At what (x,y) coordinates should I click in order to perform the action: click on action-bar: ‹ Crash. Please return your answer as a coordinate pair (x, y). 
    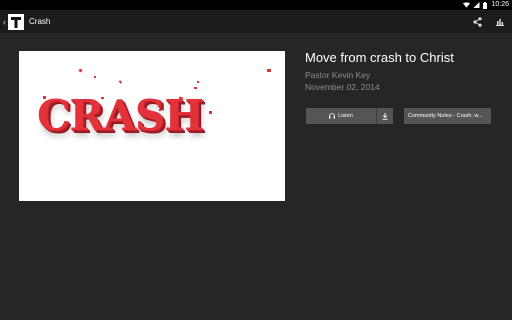
    Looking at the image, I should click on (256, 21).